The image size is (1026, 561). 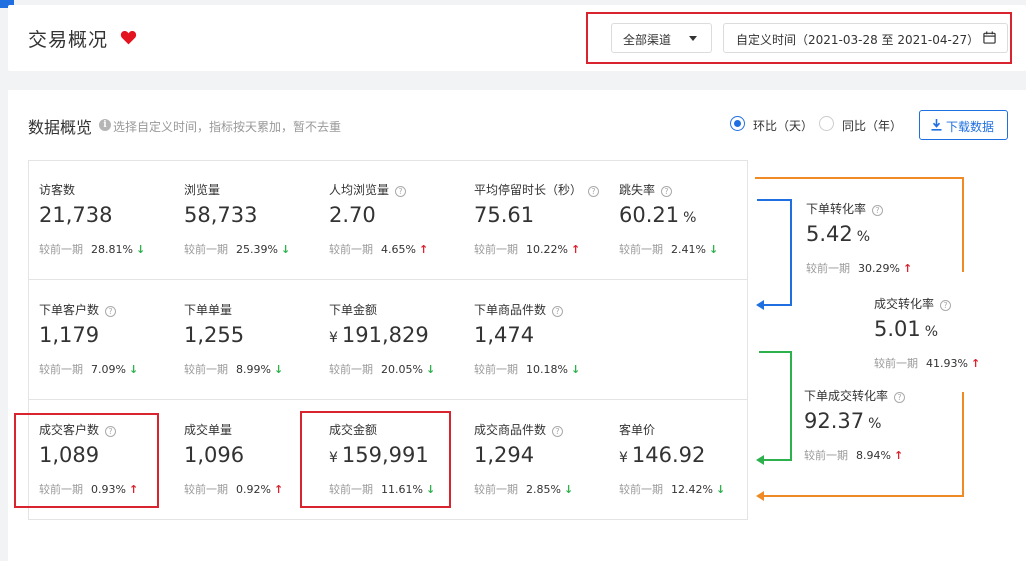 I want to click on calendar-icon, so click(x=989, y=37).